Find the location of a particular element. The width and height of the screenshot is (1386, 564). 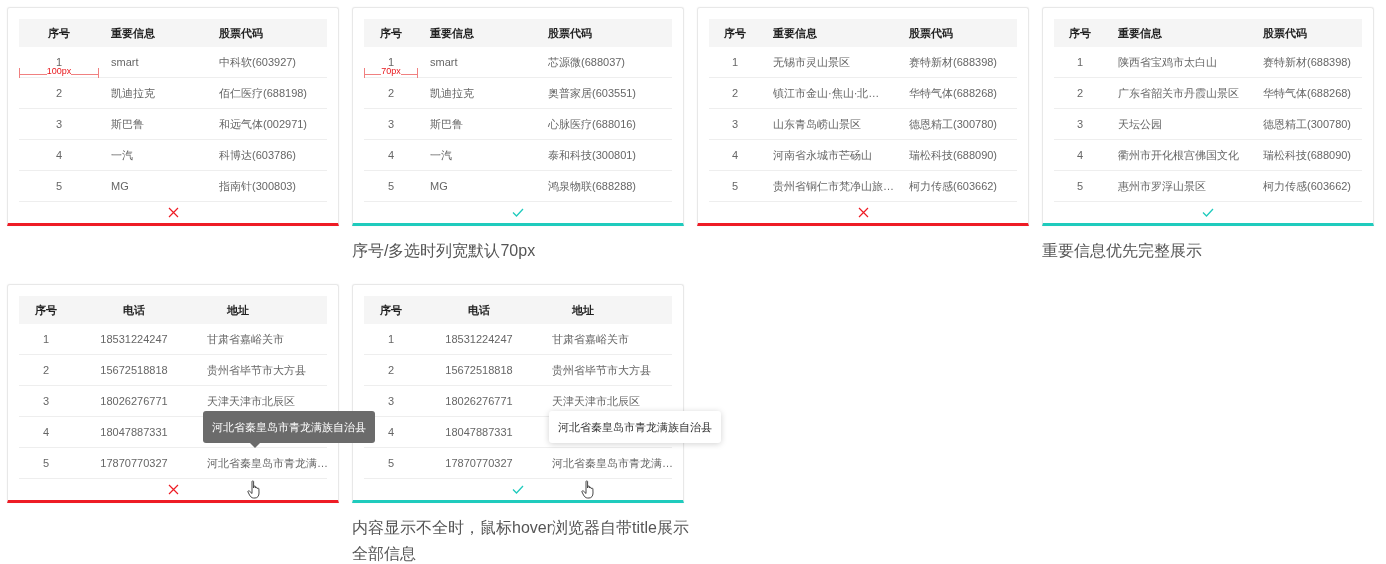

table-cell-text: 鸿泉物联(688288) is located at coordinates (592, 186).